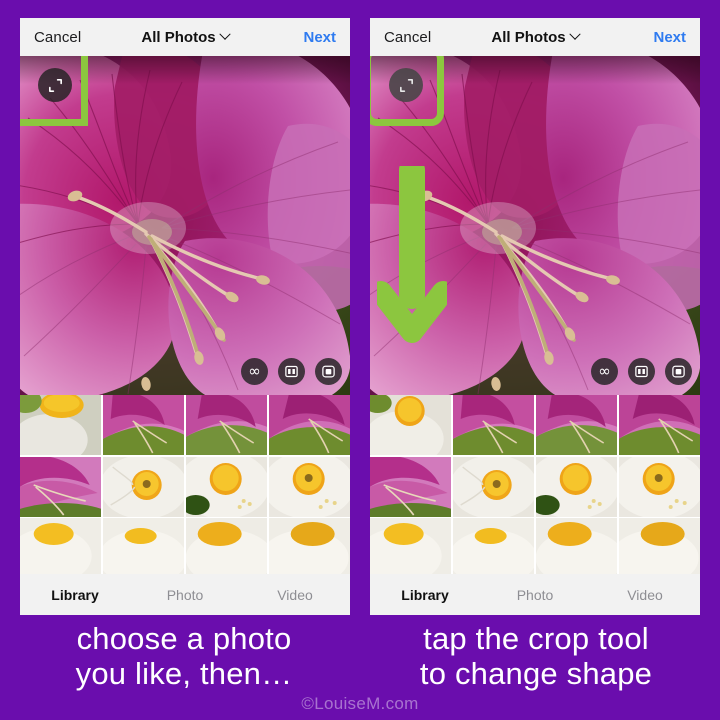 The width and height of the screenshot is (720, 720). I want to click on caption-right: tap the crop tool to change shape, so click(536, 656).